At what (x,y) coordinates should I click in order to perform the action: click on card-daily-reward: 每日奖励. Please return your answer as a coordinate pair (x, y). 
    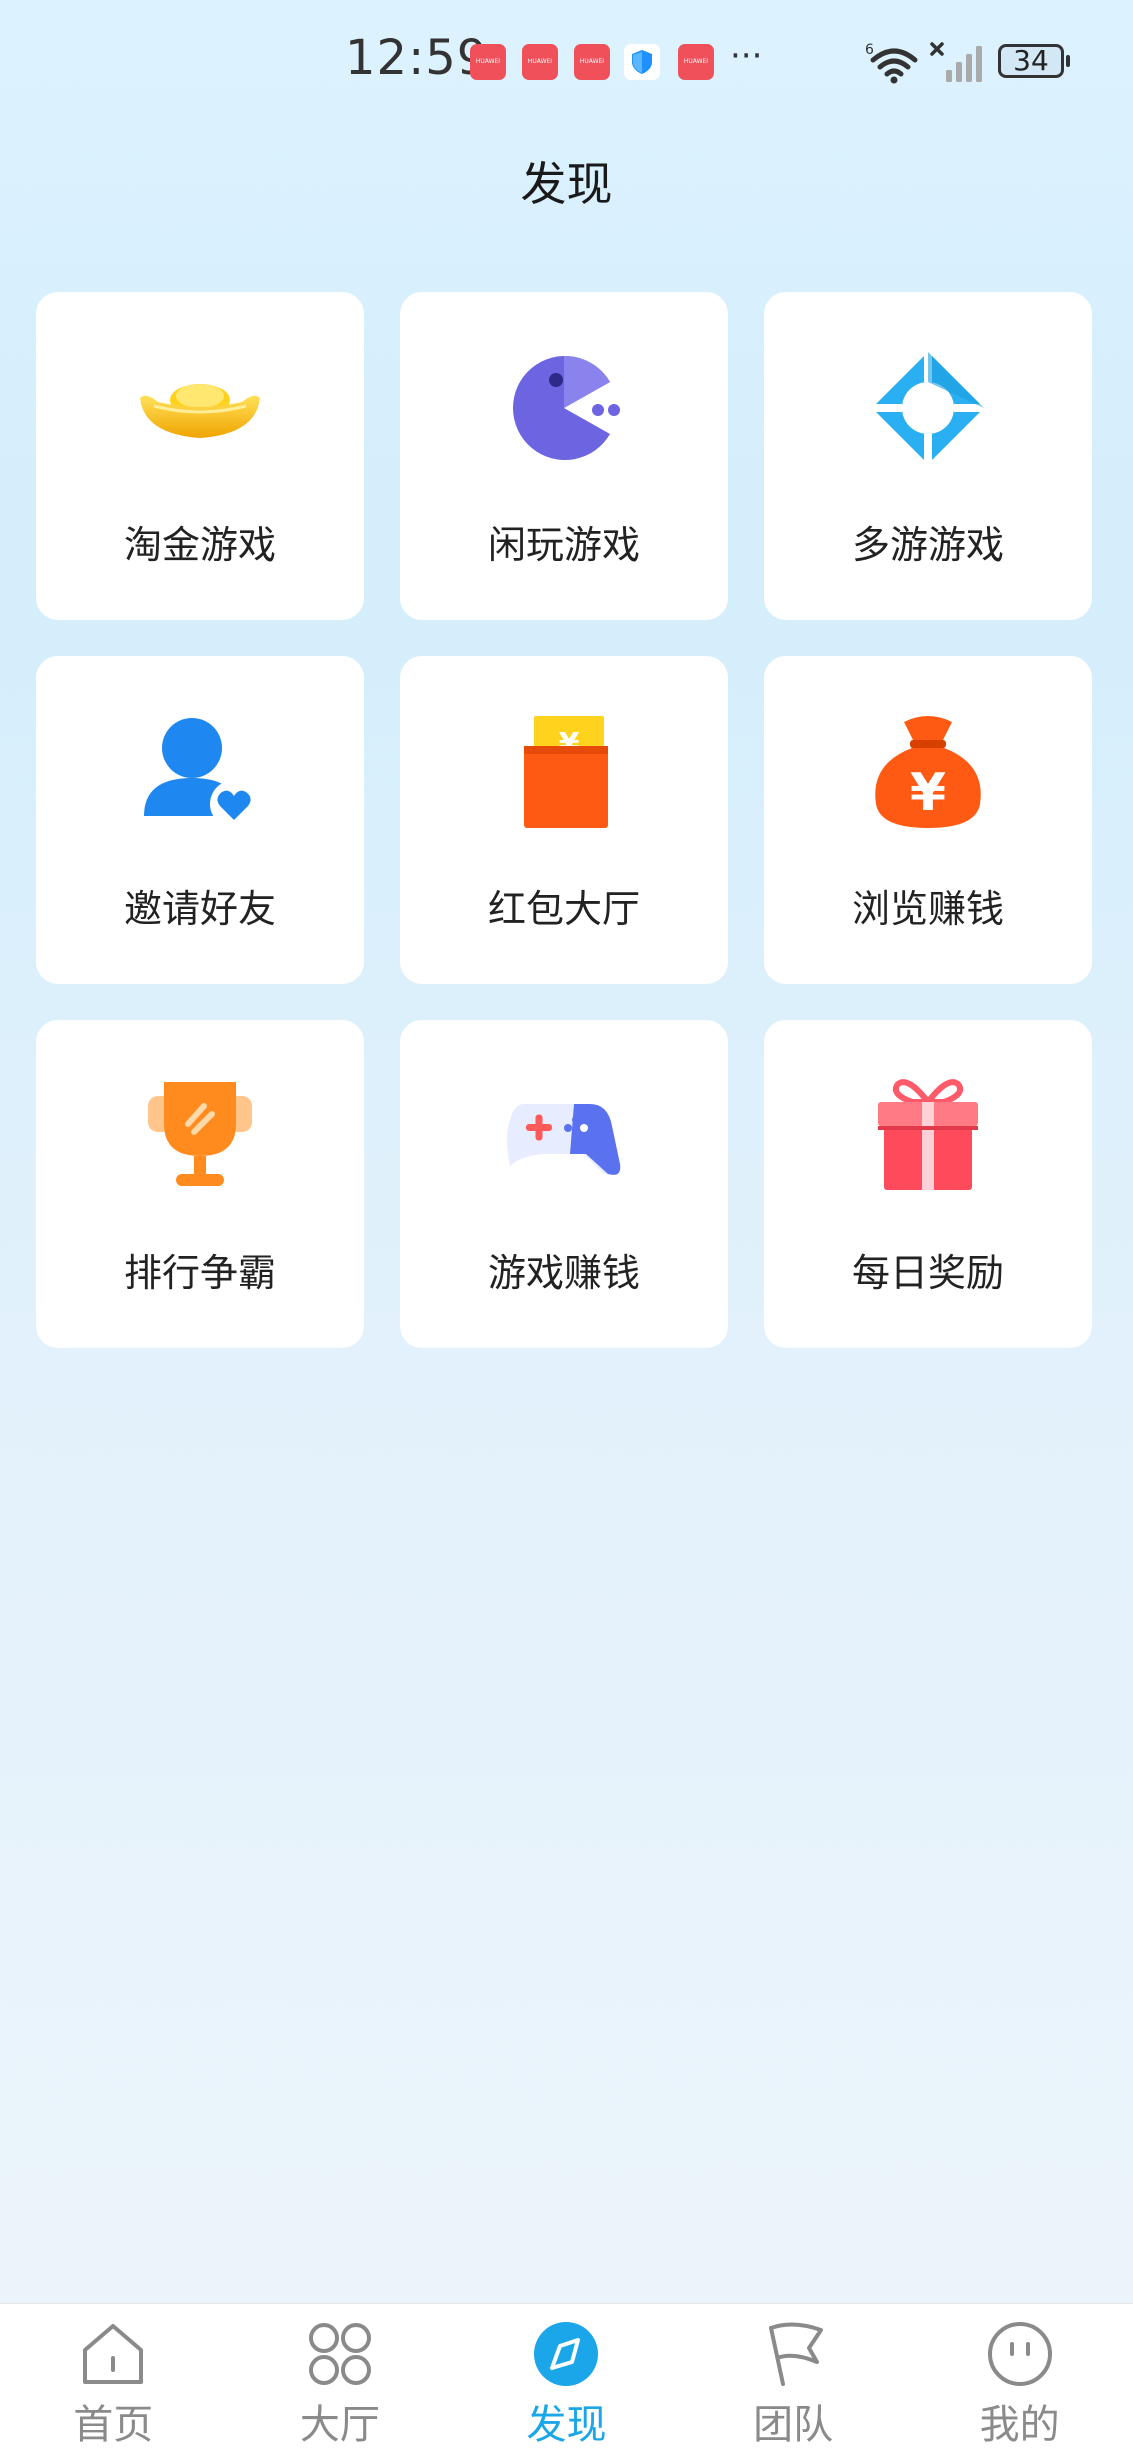
    Looking at the image, I should click on (928, 1184).